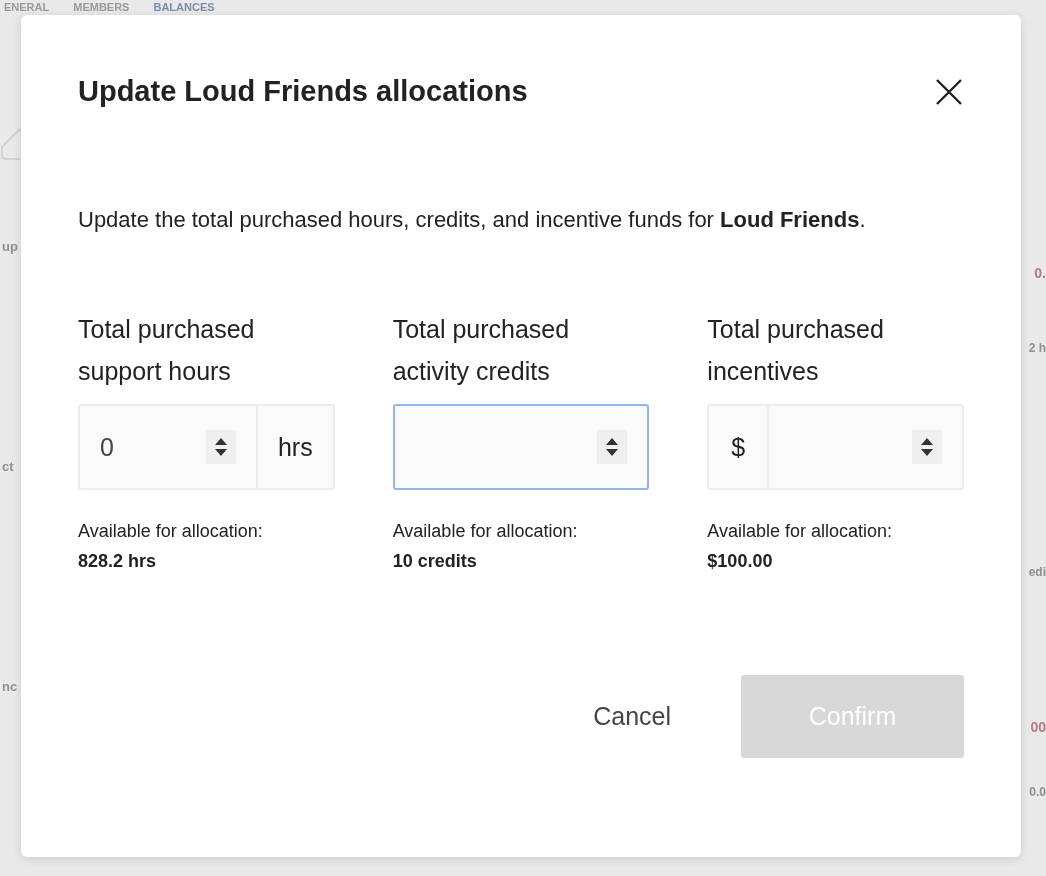  I want to click on note-text: edi, so click(1037, 572).